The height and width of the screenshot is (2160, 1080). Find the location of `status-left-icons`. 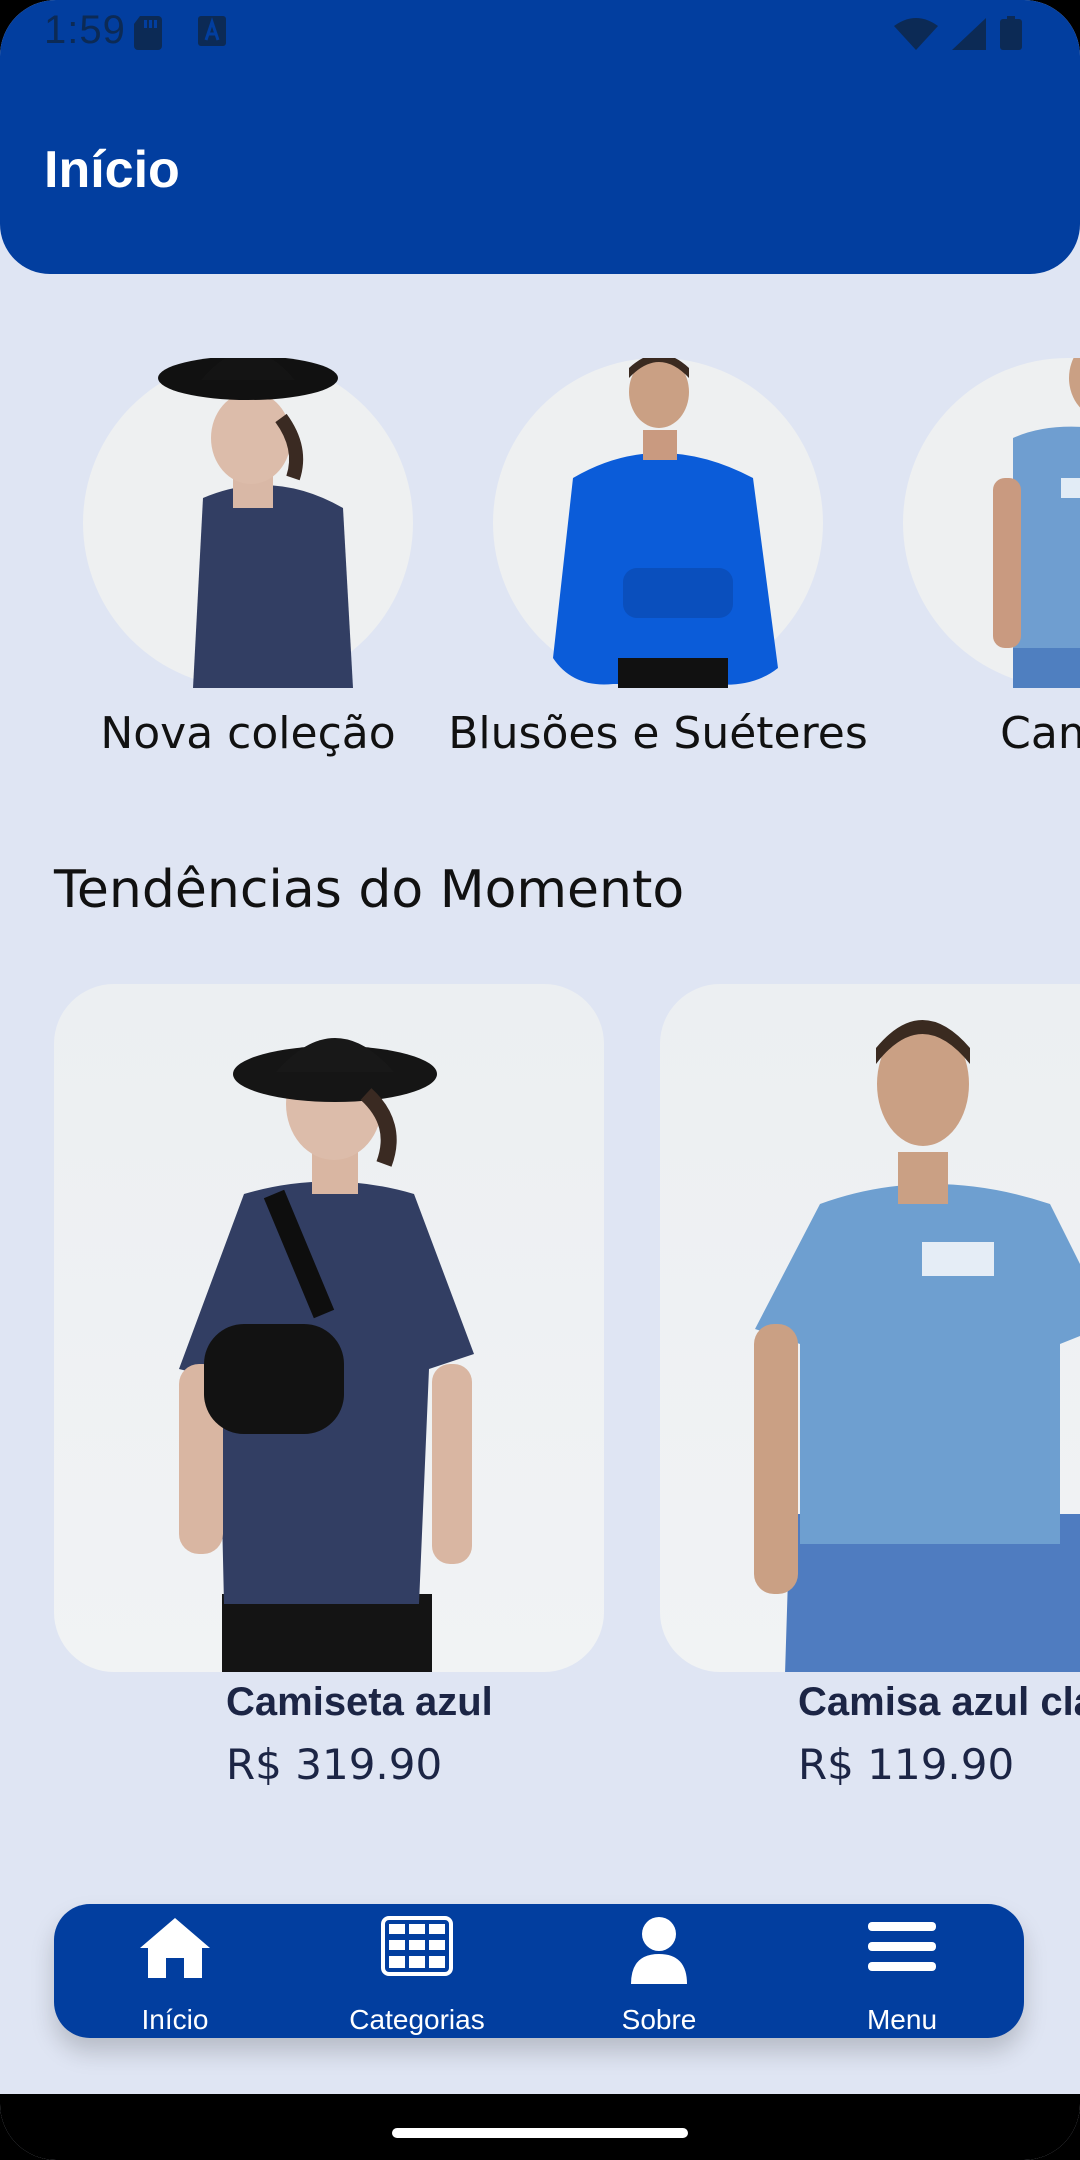

status-left-icons is located at coordinates (180, 33).